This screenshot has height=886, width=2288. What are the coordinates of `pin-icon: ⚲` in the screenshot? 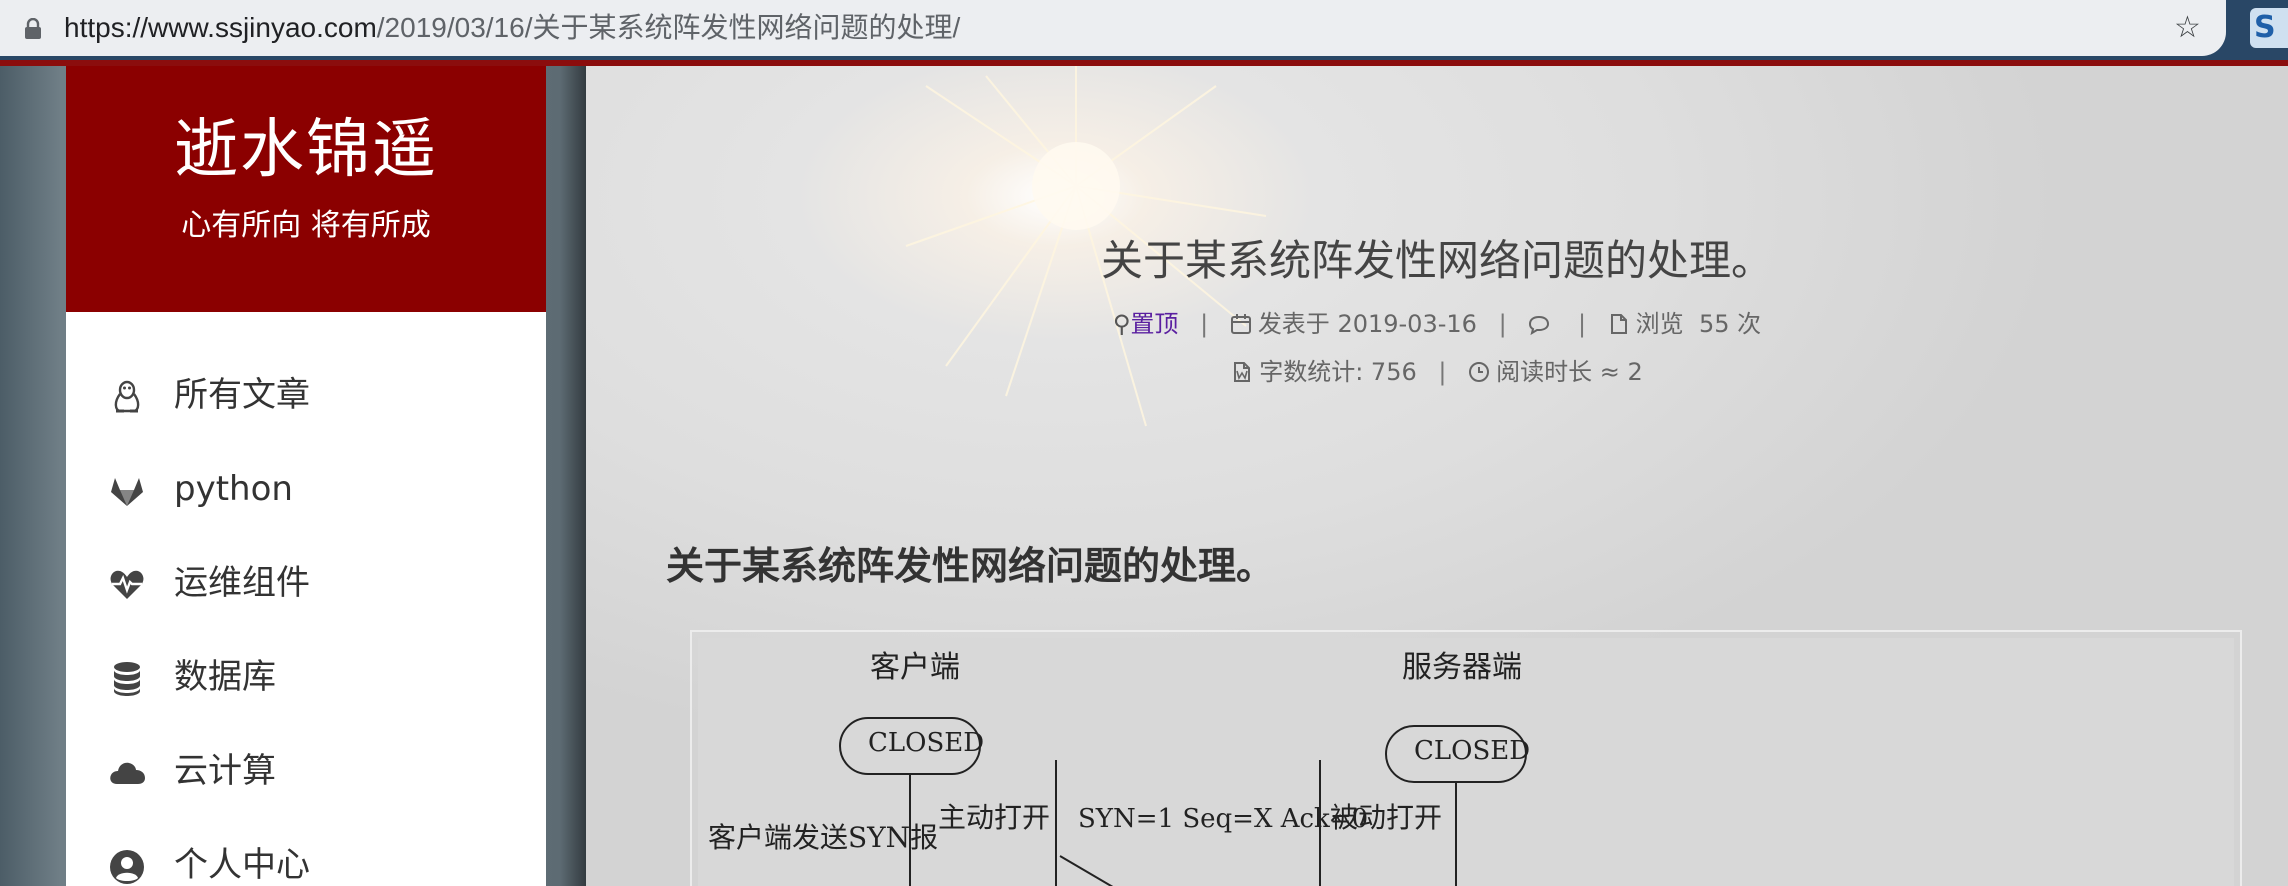 It's located at (1121, 324).